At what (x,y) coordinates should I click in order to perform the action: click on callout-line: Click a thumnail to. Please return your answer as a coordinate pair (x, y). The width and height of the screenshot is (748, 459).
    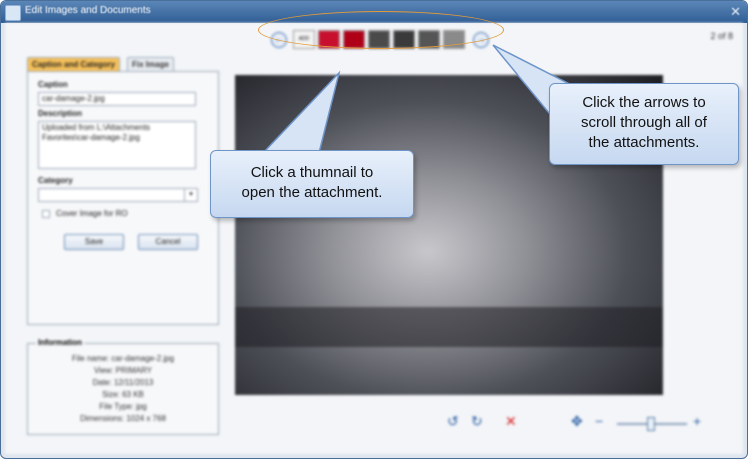
    Looking at the image, I should click on (312, 172).